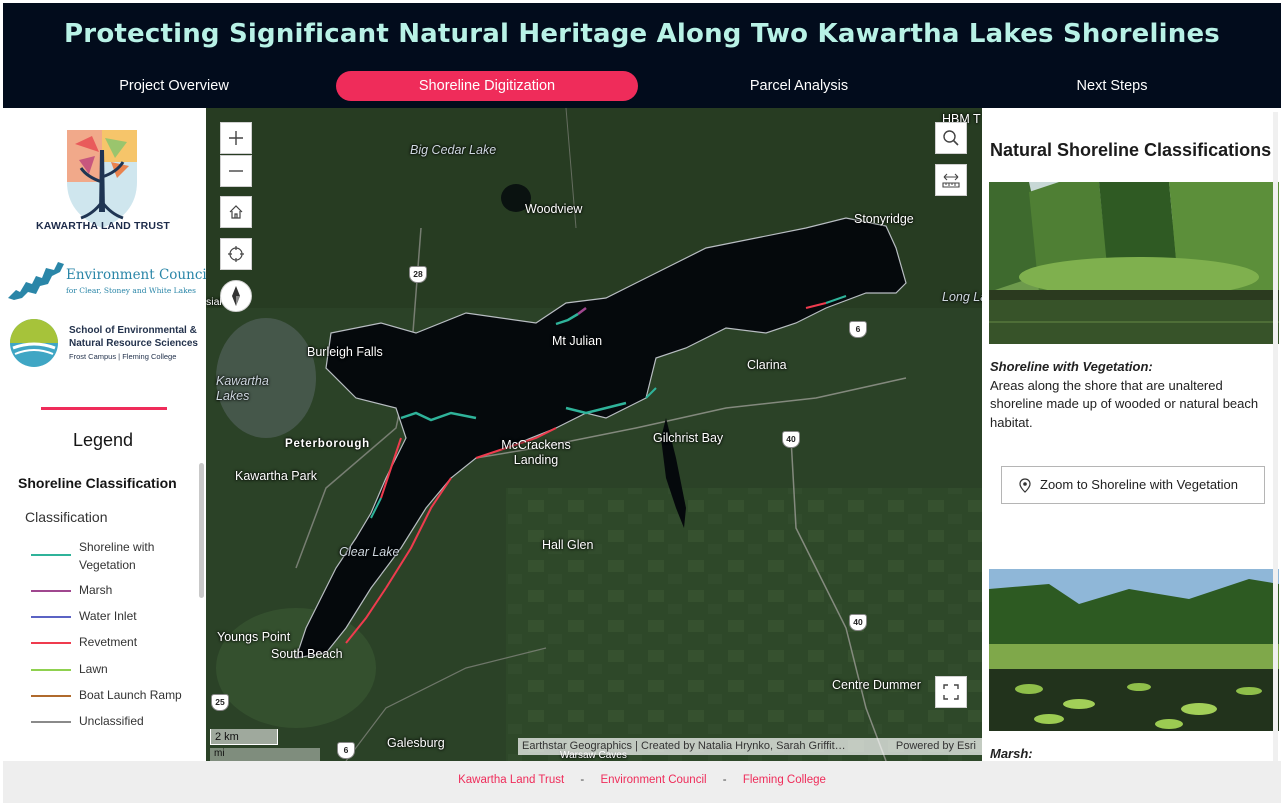 The image size is (1286, 806). What do you see at coordinates (418, 274) in the screenshot?
I see `route-shield-28: 28` at bounding box center [418, 274].